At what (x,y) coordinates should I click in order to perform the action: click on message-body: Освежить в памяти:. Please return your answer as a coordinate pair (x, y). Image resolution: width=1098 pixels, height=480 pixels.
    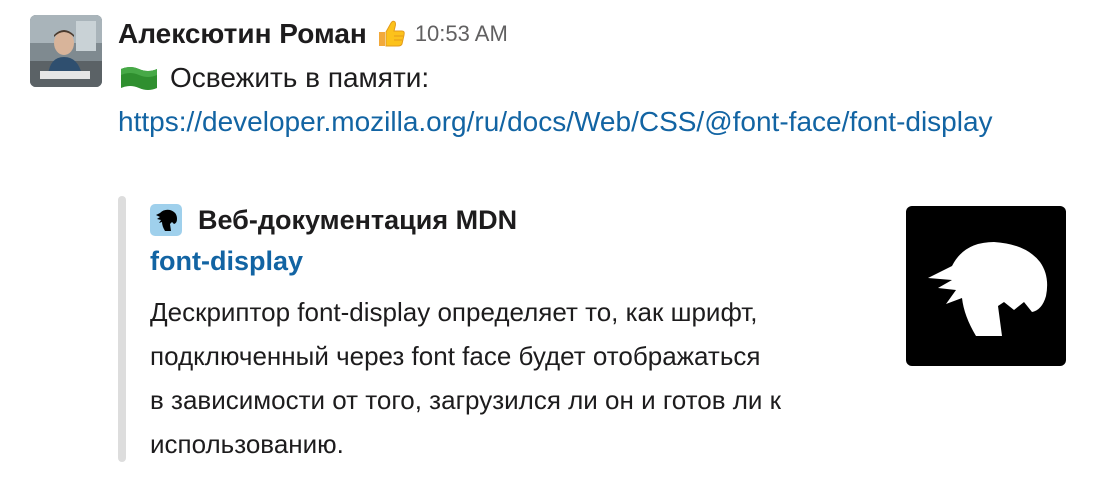
    Looking at the image, I should click on (273, 78).